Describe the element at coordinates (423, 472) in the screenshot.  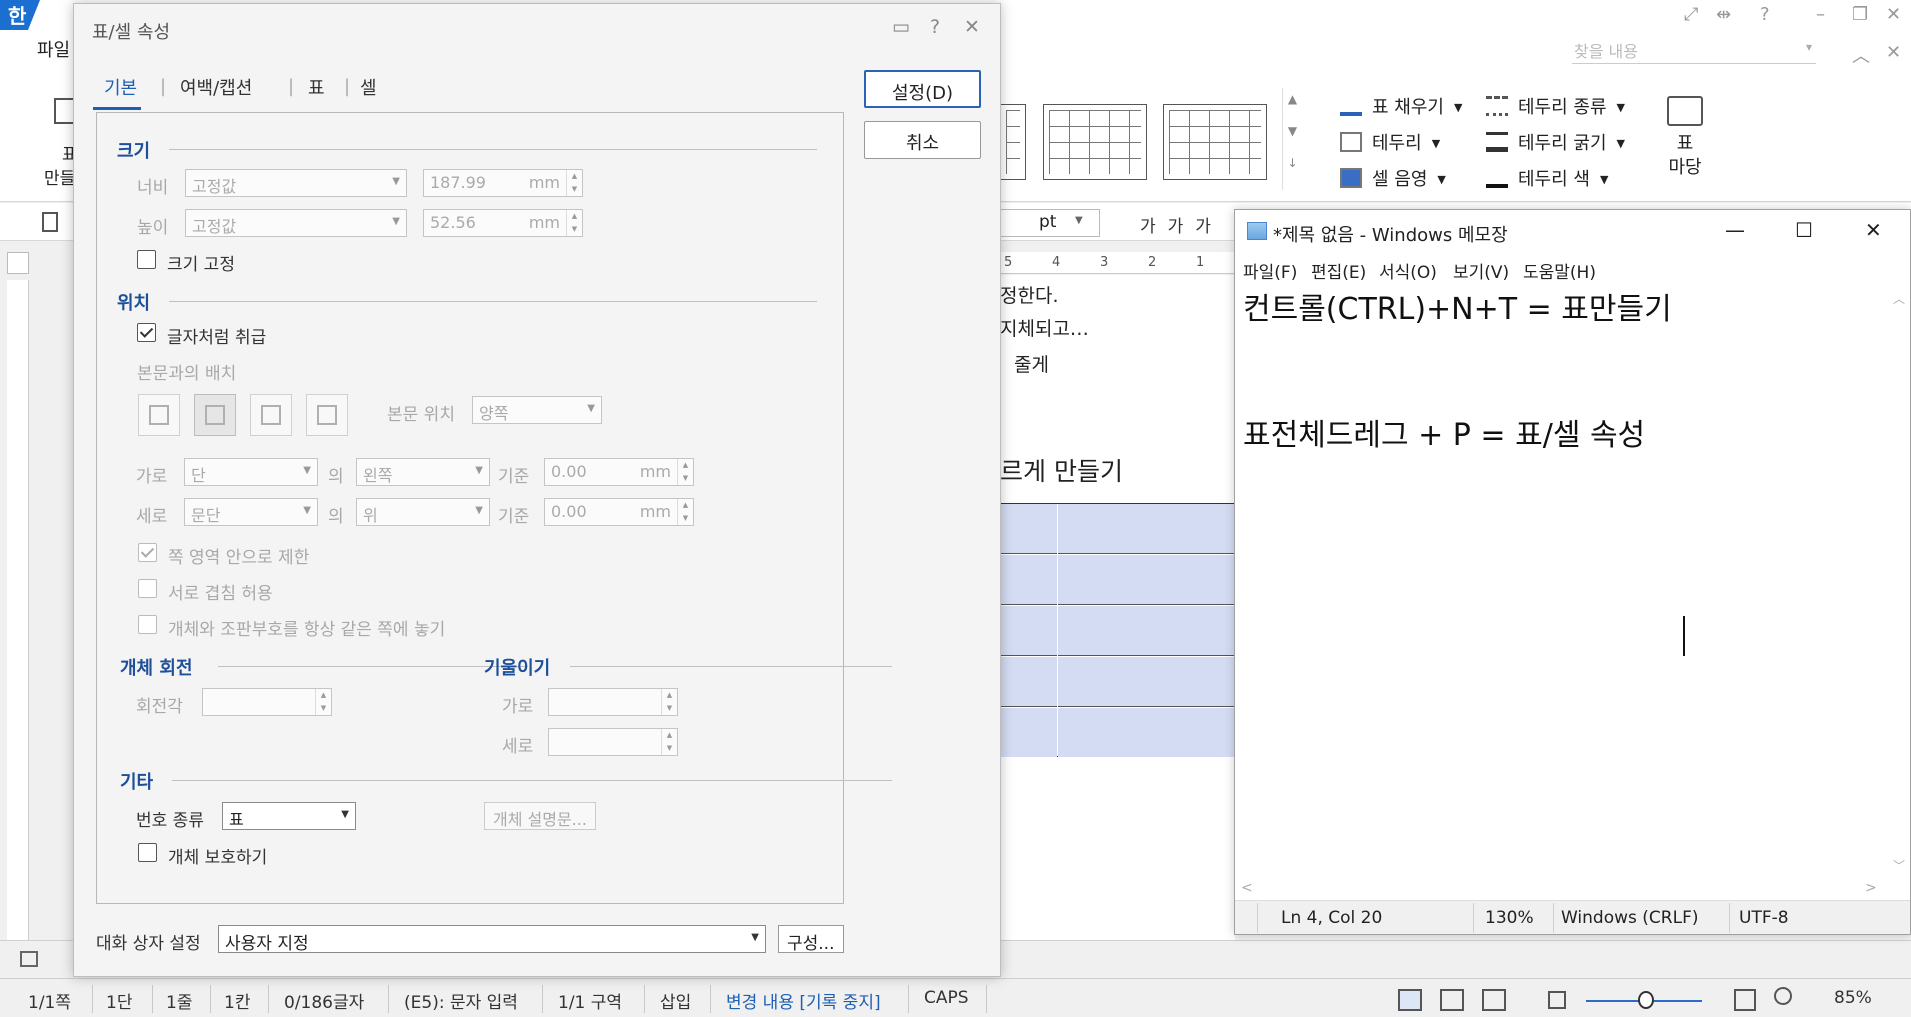
I see `horizontal-align-select: 왼쪽 ▼` at that location.